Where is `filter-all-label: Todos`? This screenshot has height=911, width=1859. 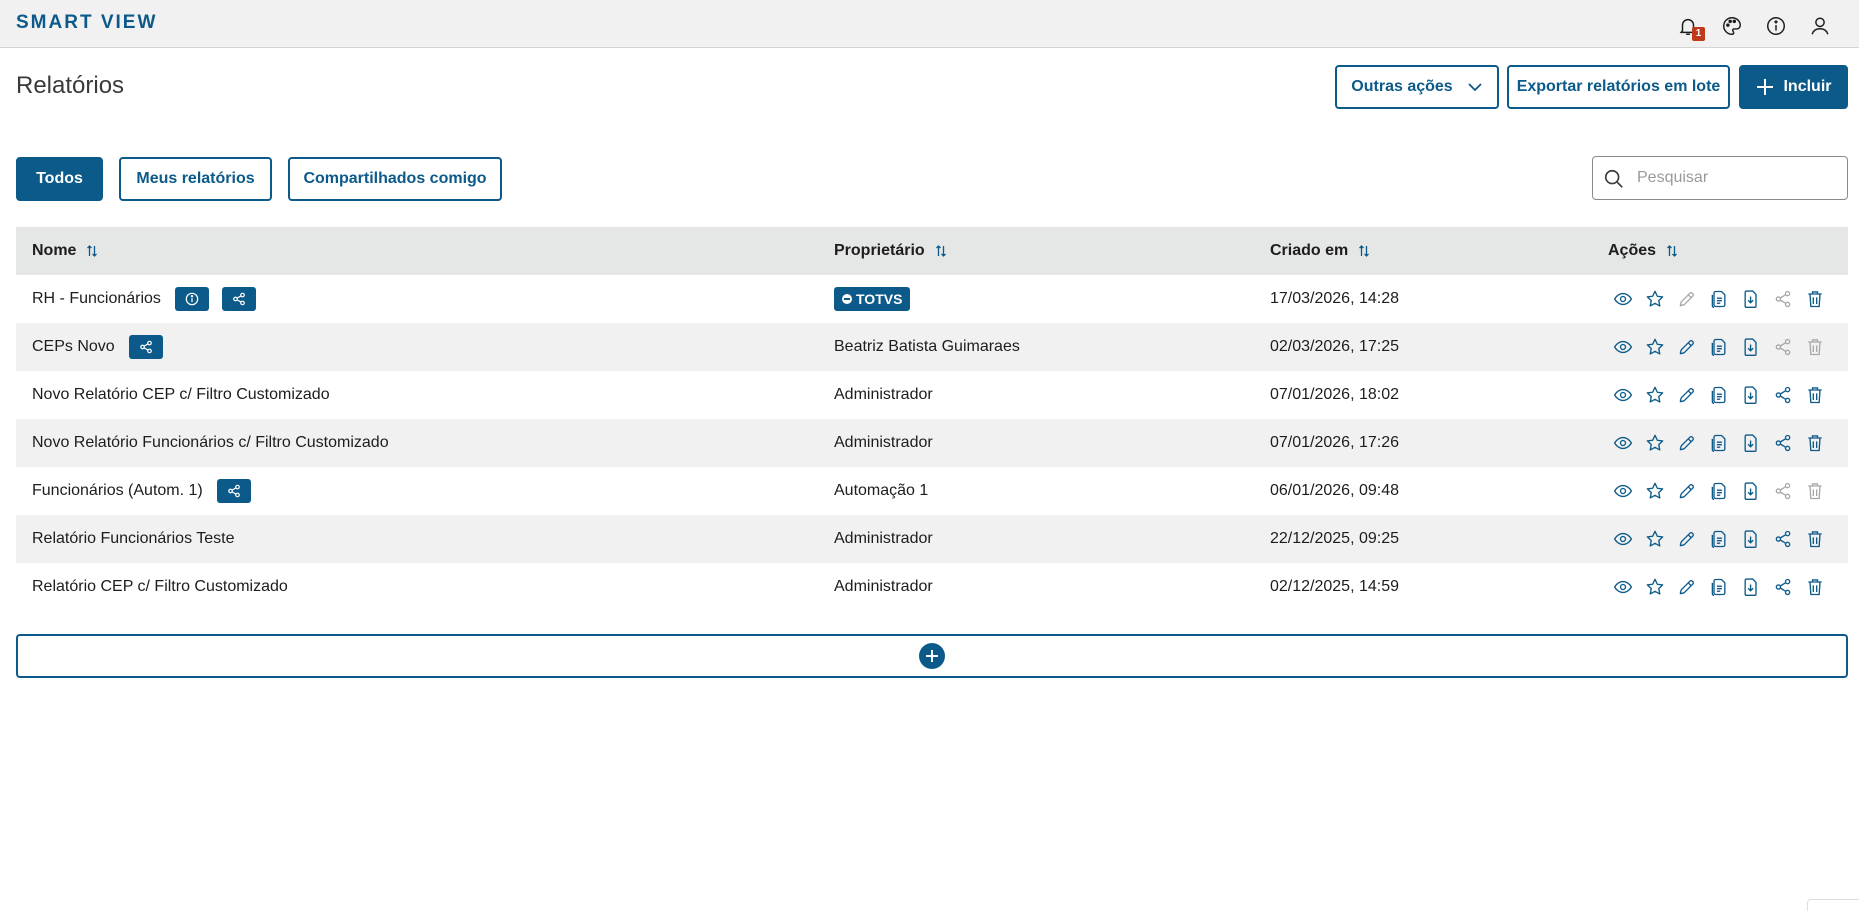
filter-all-label: Todos is located at coordinates (59, 178).